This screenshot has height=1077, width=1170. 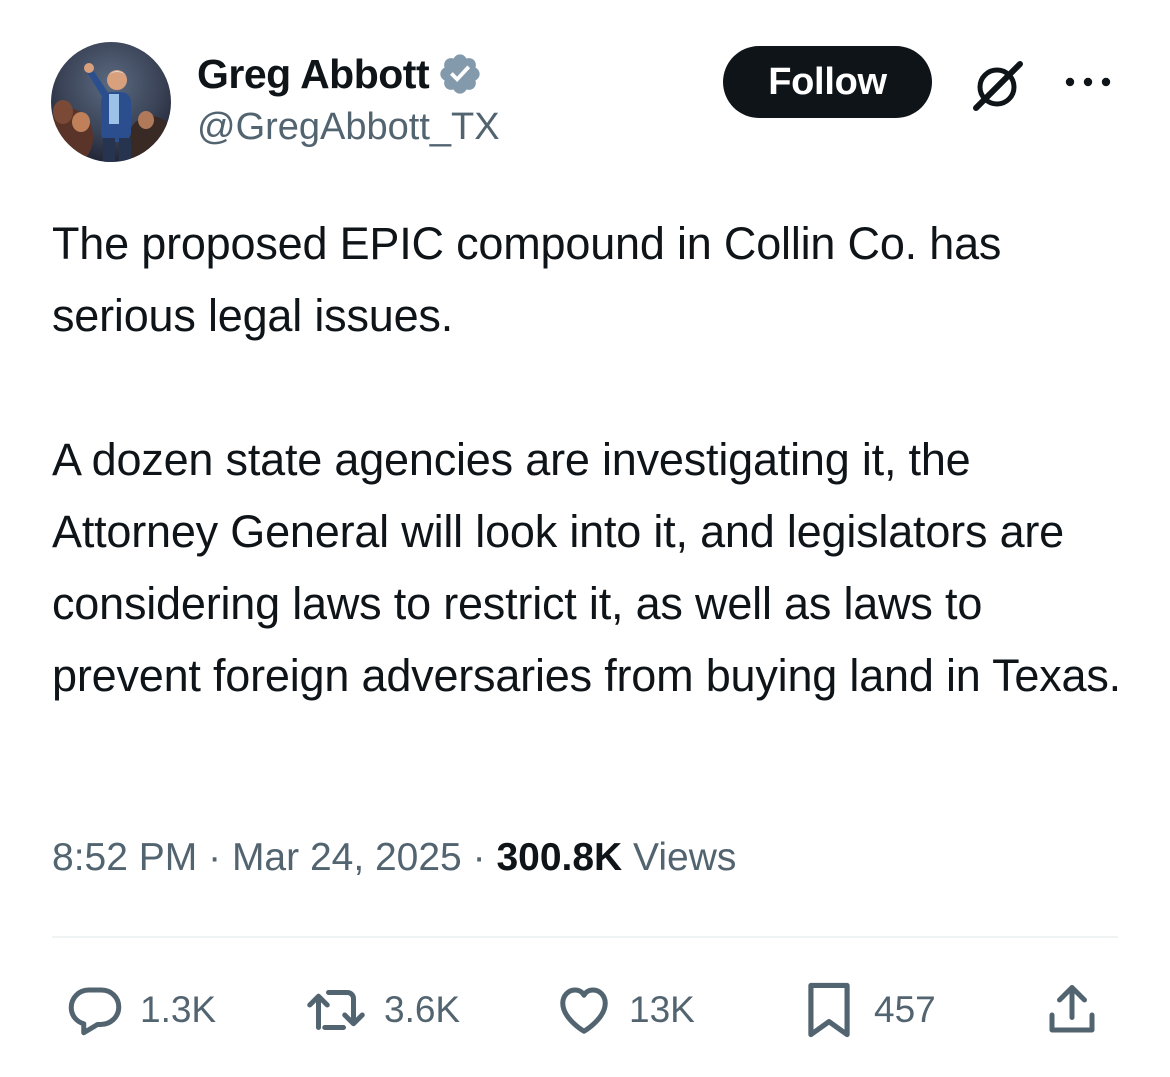 I want to click on bookmark-button: 457, so click(x=867, y=1010).